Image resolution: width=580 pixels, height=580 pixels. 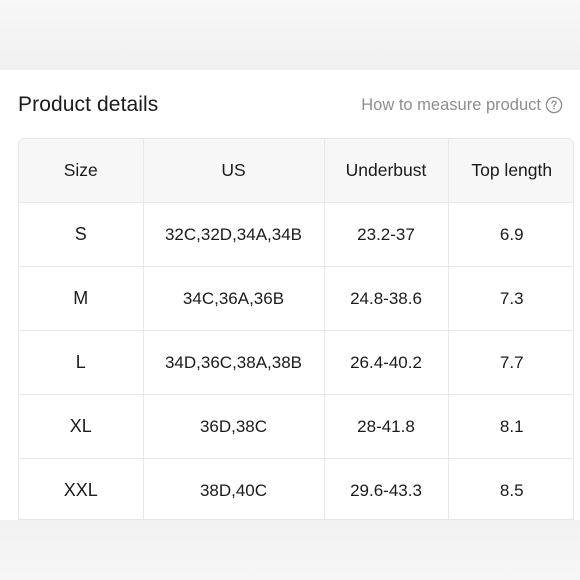 What do you see at coordinates (234, 488) in the screenshot?
I see `us-cell: 38D,40C` at bounding box center [234, 488].